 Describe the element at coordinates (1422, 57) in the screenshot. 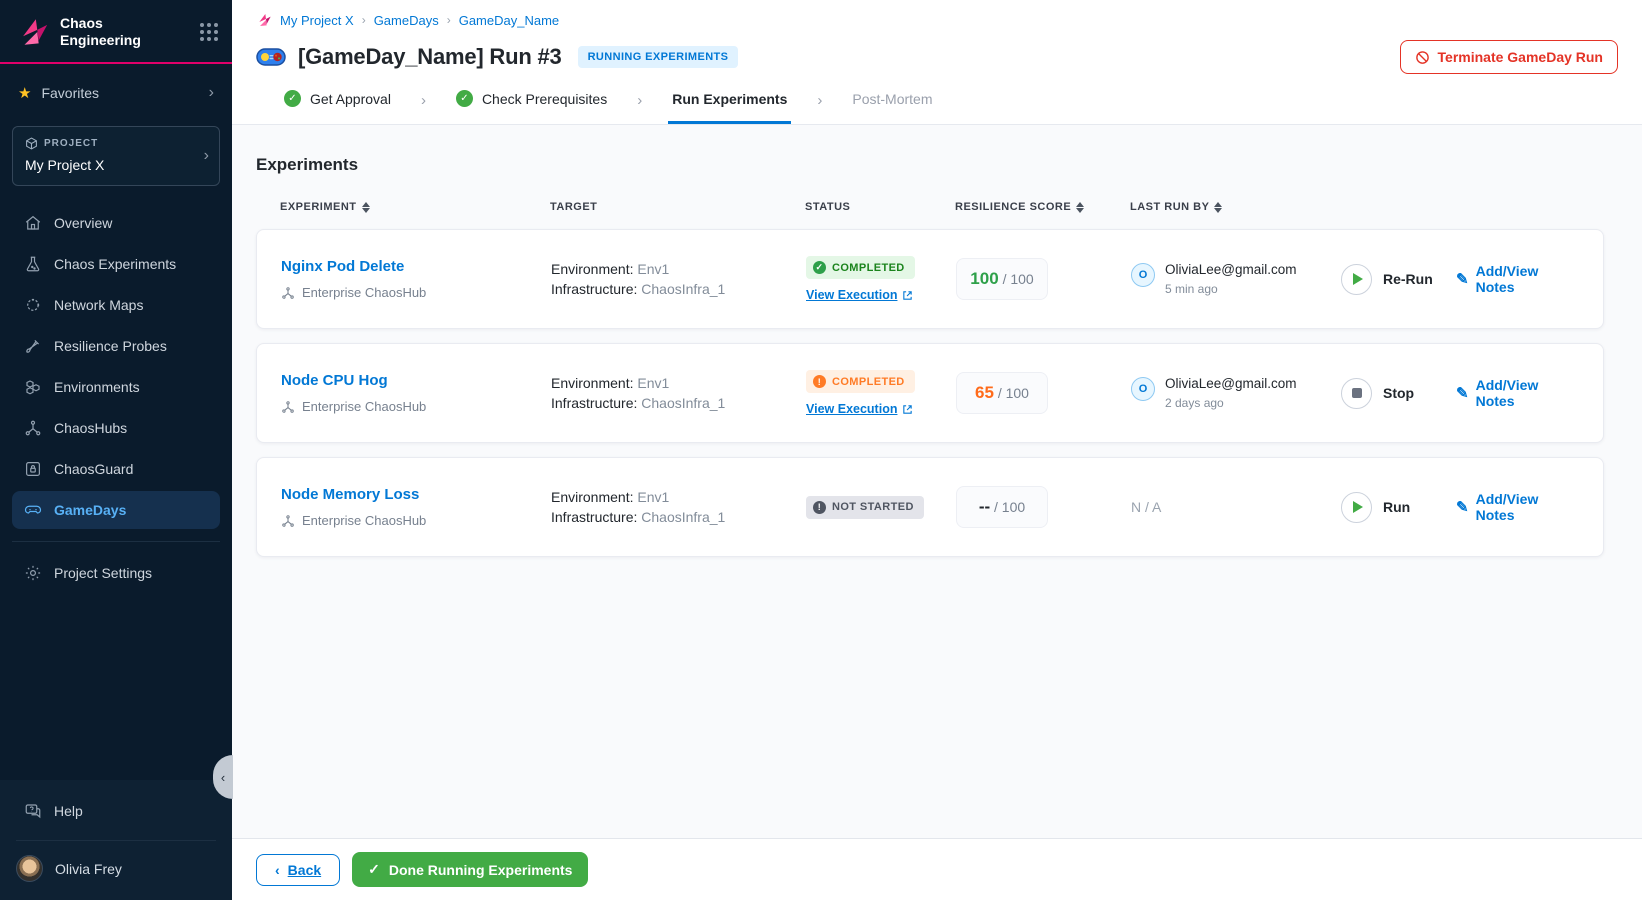

I see `prohibit-icon` at that location.